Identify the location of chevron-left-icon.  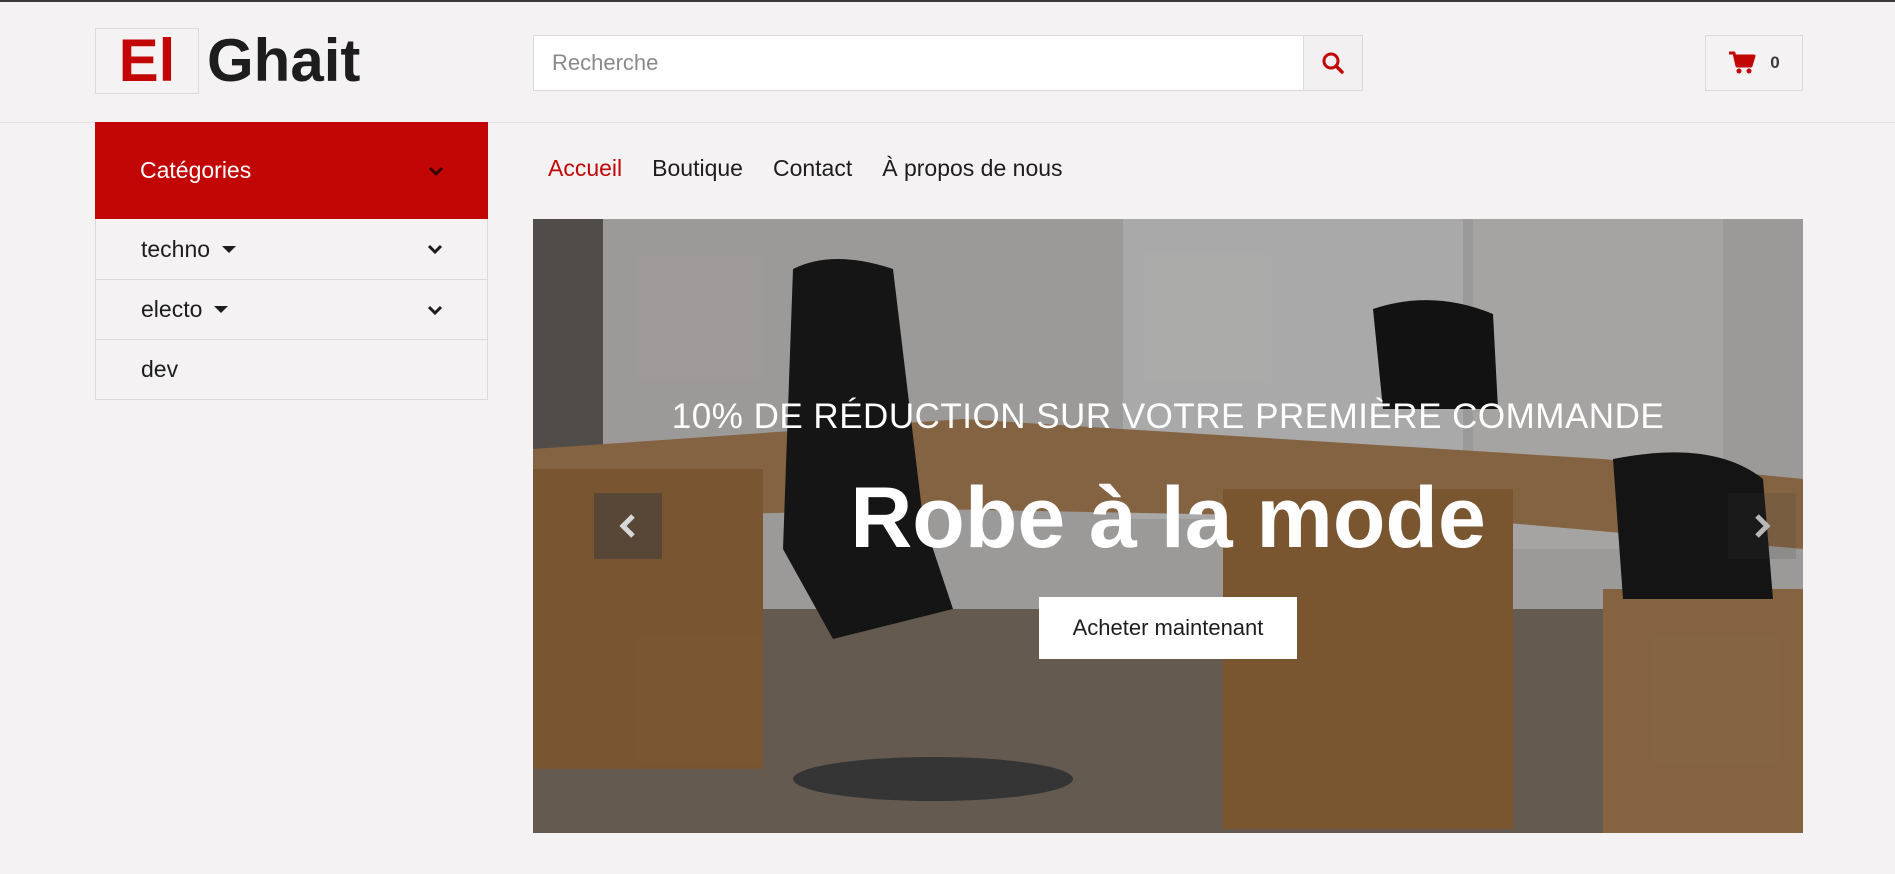
(627, 526).